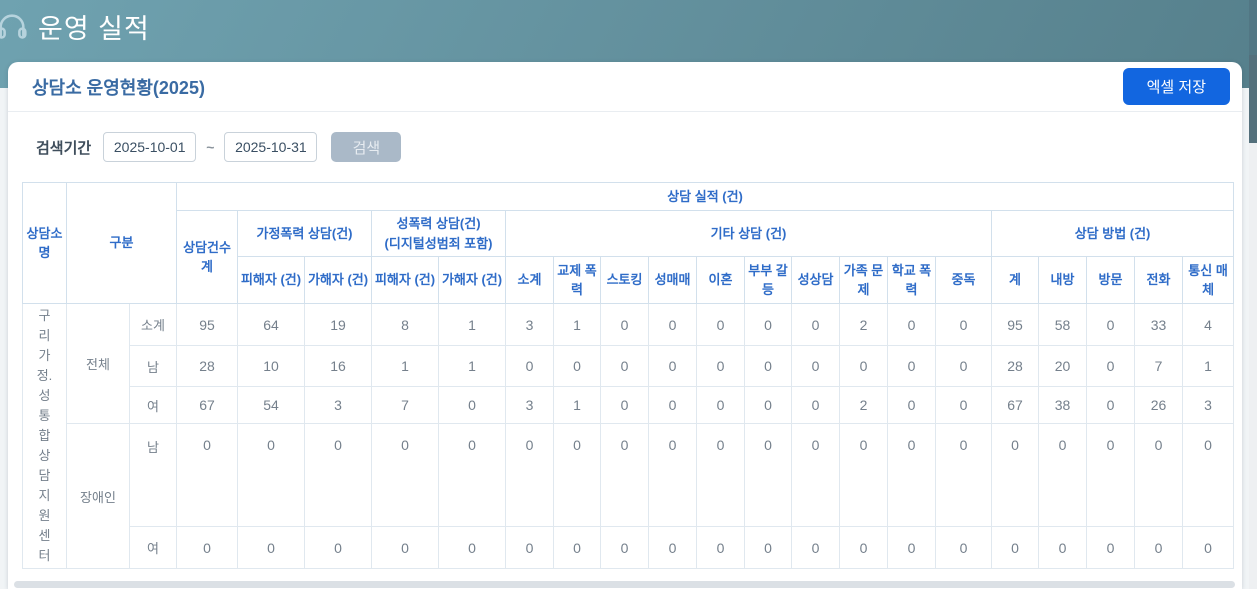  I want to click on value-cell: 19, so click(338, 324).